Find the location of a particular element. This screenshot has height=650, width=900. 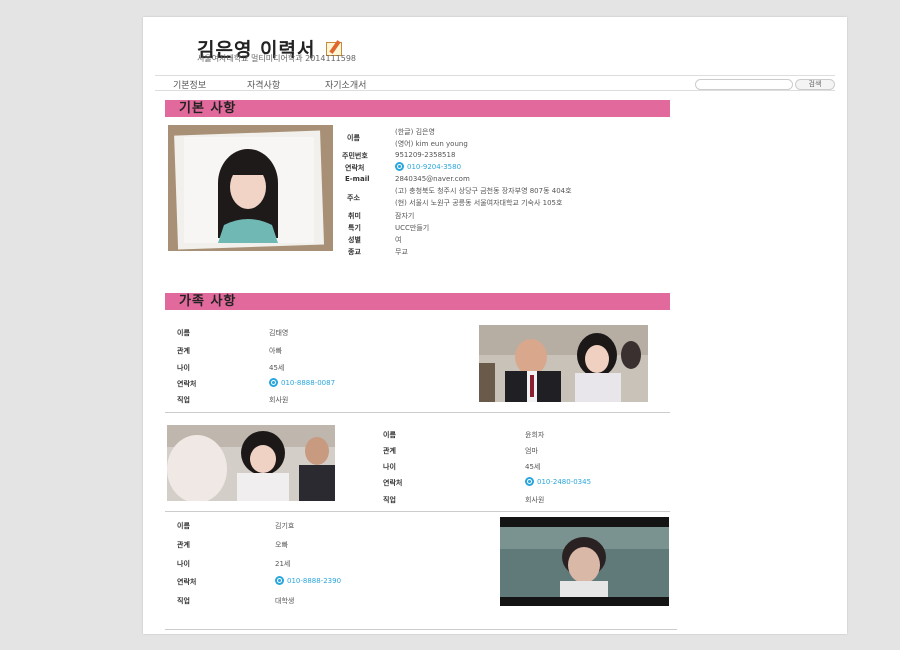

page-subtitle: 서울여자대학교 멀티미디어학과 2014111598 is located at coordinates (277, 58).